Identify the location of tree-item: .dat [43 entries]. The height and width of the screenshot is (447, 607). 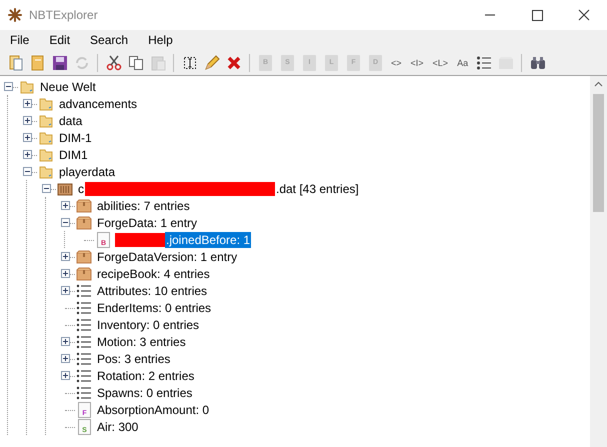
(317, 188).